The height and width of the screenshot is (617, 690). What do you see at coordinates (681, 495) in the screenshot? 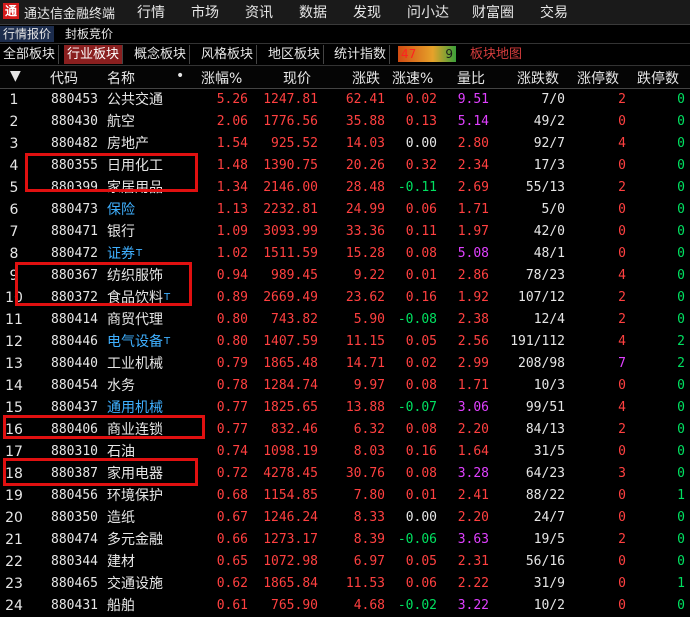
I see `limit-down-count: 1` at bounding box center [681, 495].